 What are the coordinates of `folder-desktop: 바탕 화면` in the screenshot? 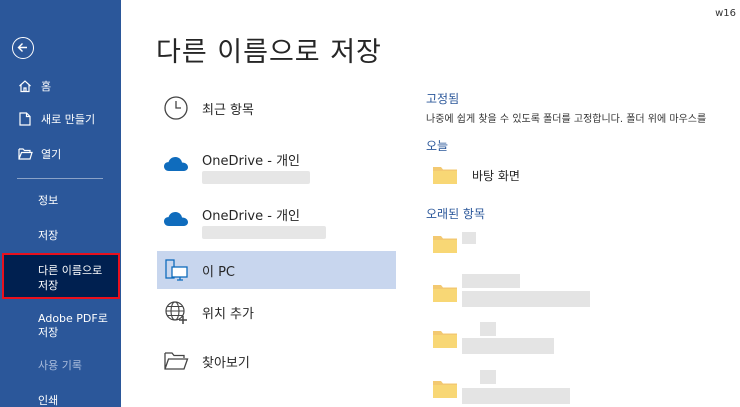 It's located at (476, 175).